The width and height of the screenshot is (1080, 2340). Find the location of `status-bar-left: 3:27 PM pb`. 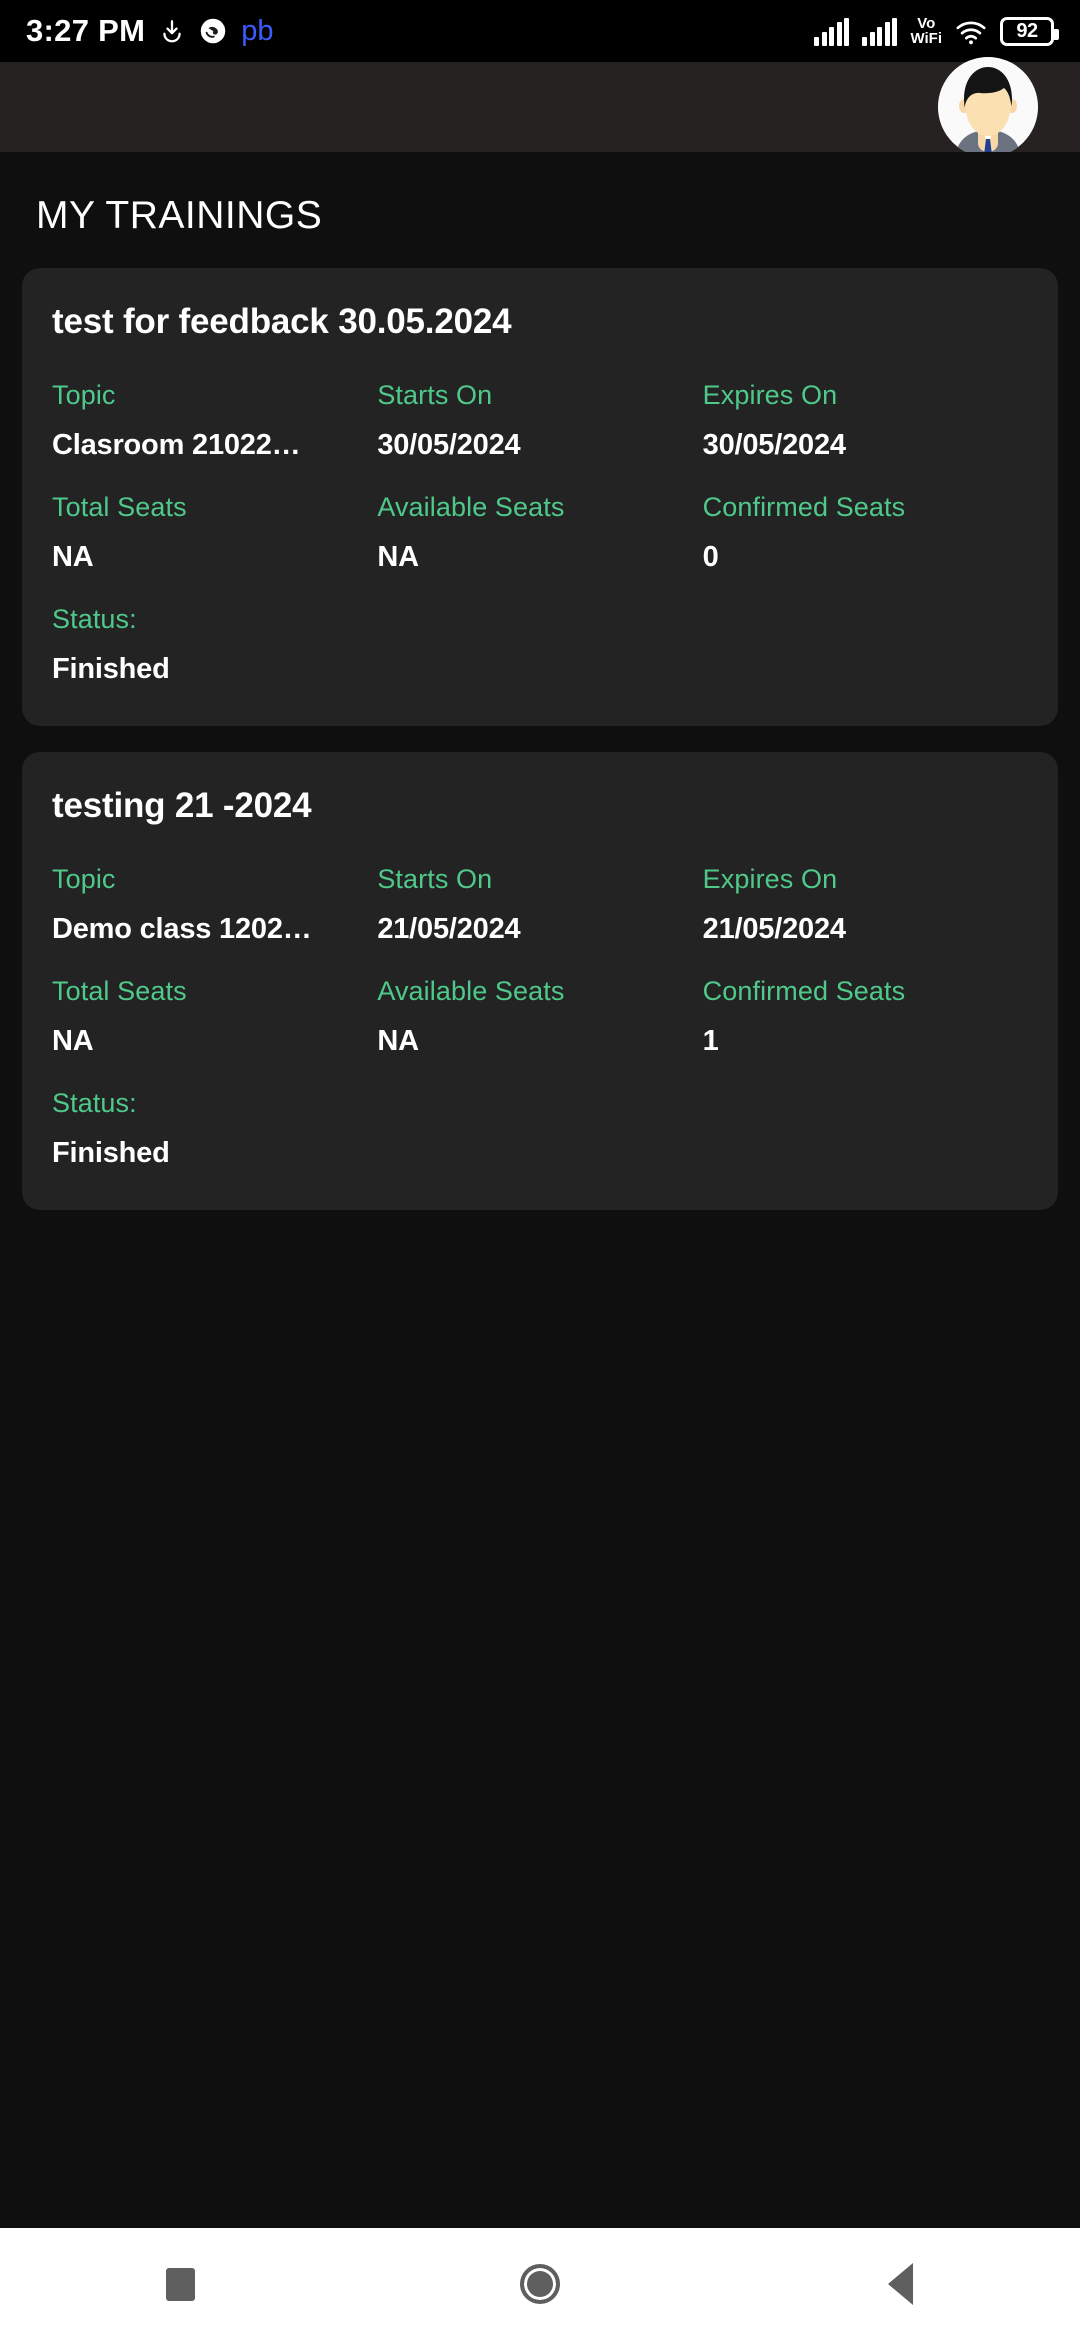

status-bar-left: 3:27 PM pb is located at coordinates (150, 31).